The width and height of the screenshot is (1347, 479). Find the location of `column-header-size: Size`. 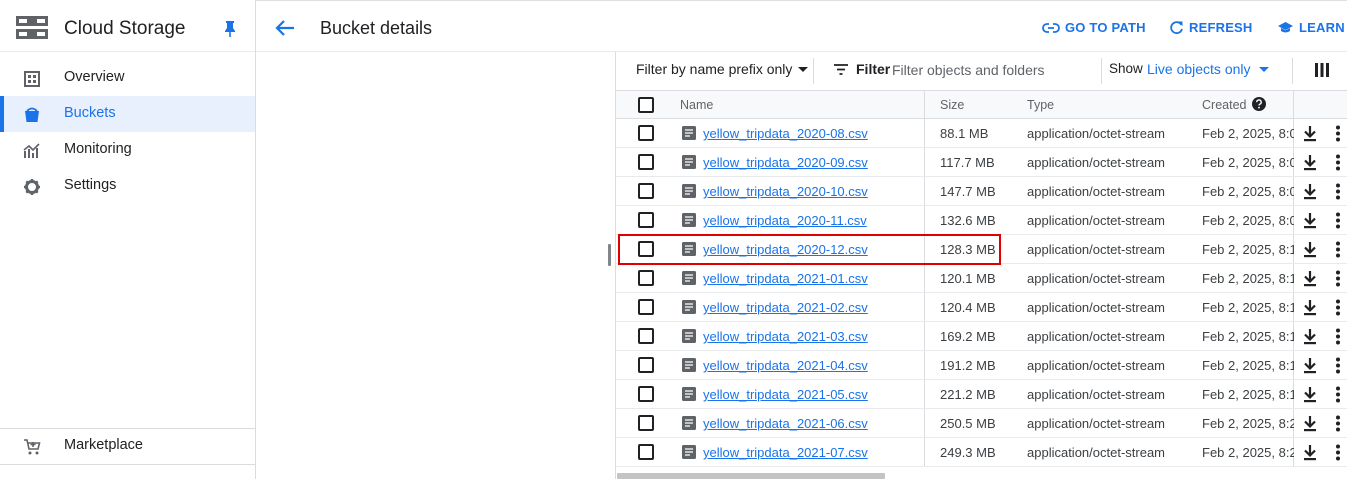

column-header-size: Size is located at coordinates (952, 105).